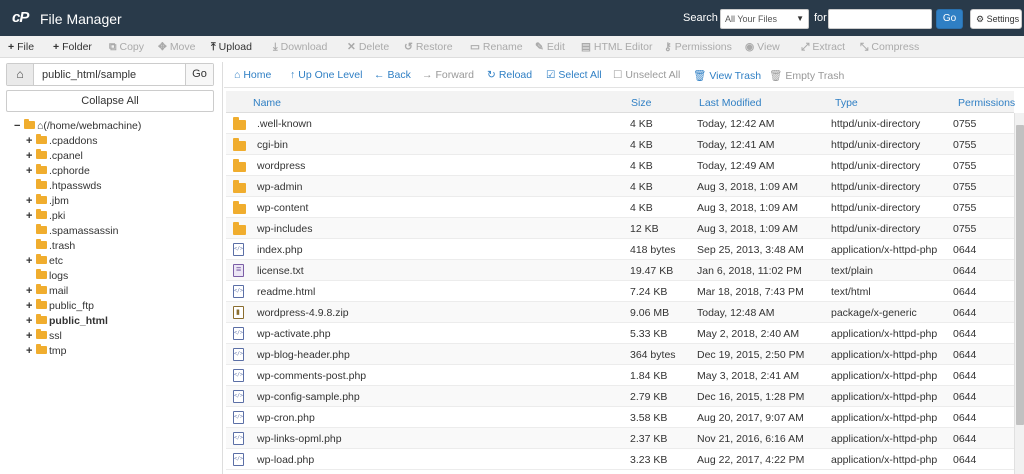  I want to click on tree-item-dot-cpanel: + .cpanel, so click(54, 156).